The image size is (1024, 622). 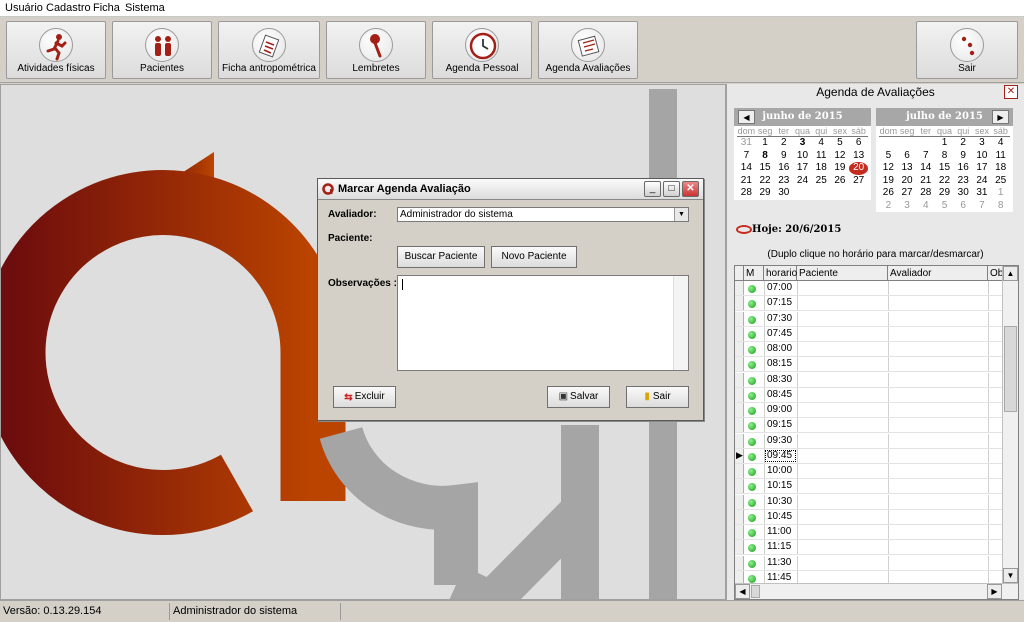 I want to click on time-cell: 10:15, so click(x=780, y=486).